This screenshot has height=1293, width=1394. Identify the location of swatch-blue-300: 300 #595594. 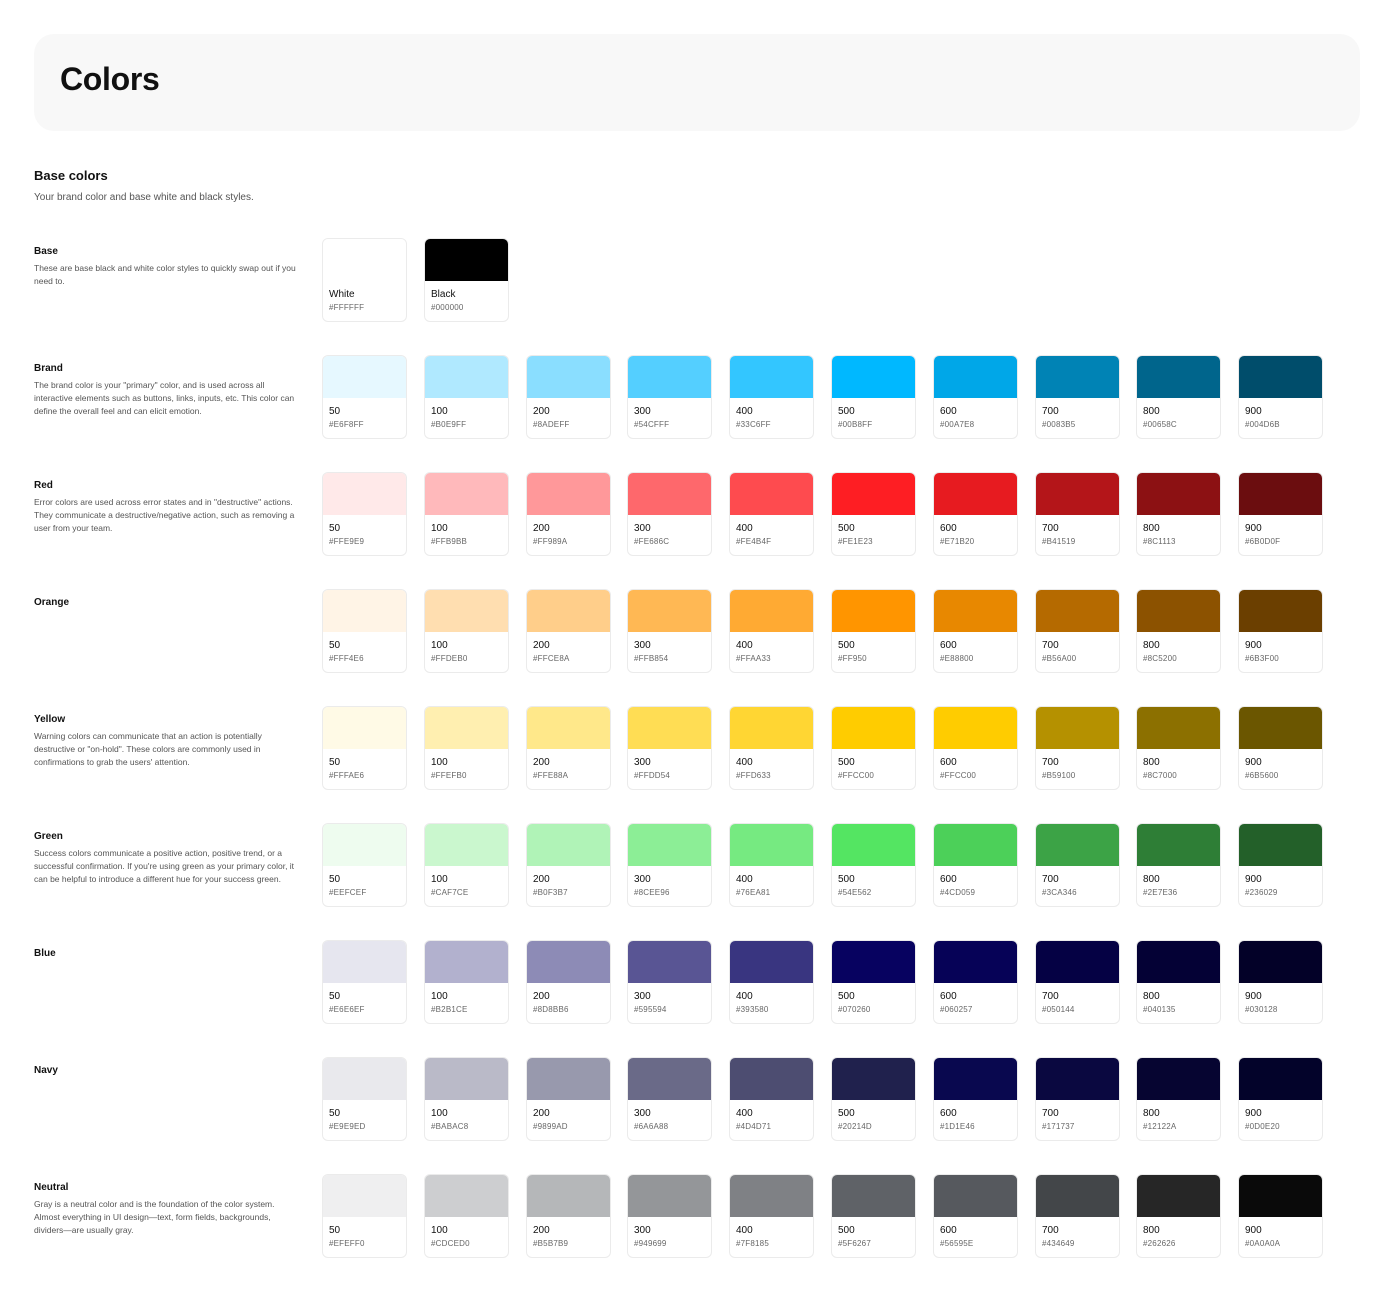
(669, 982).